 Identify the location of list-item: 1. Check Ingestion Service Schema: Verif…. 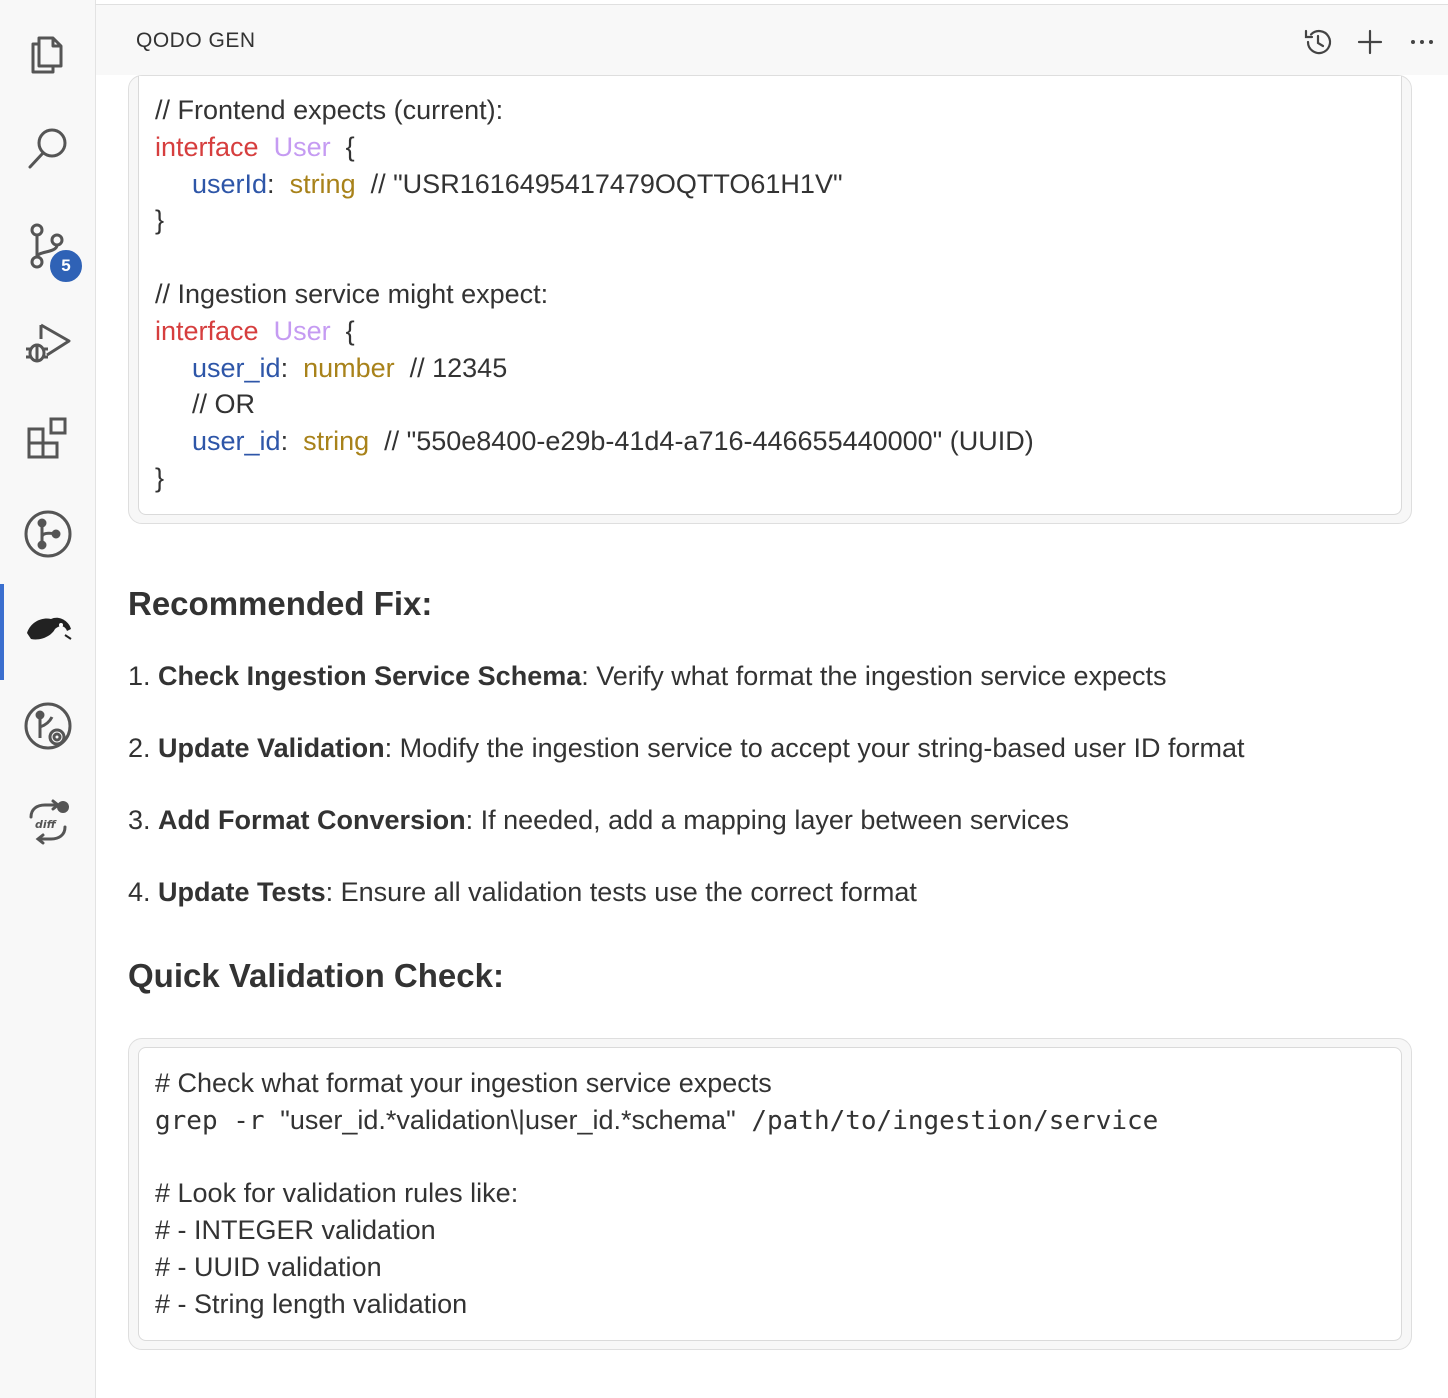
(647, 676).